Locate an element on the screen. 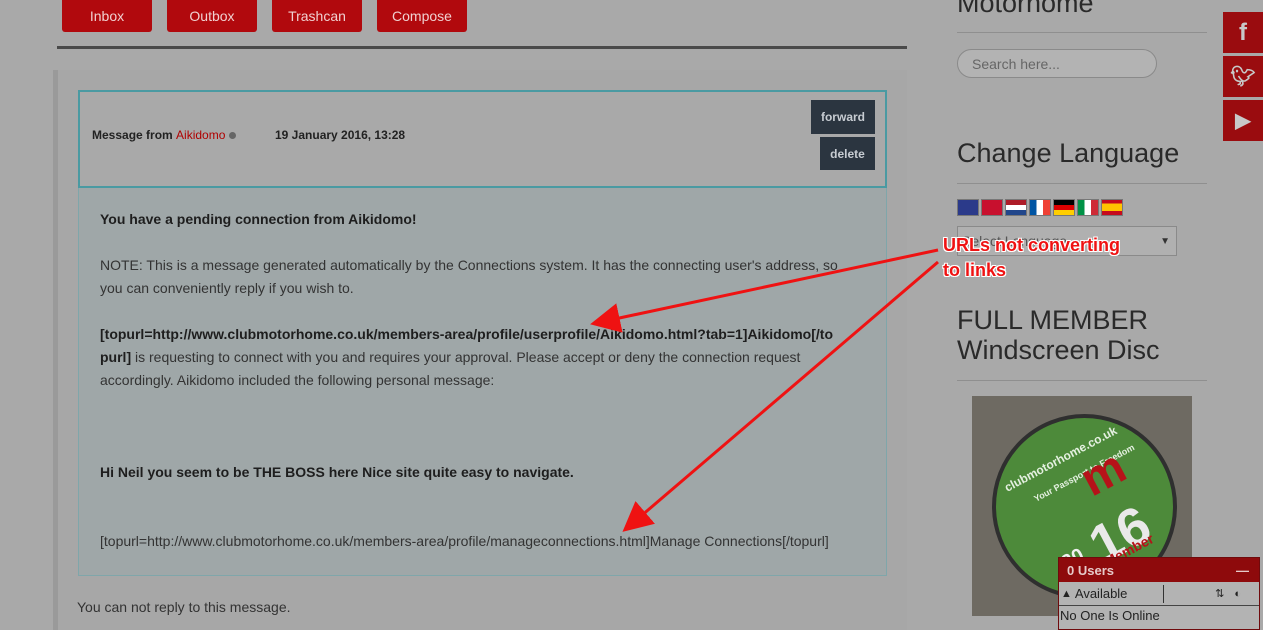 This screenshot has height=630, width=1263. annotation-arrows is located at coordinates (764, 390).